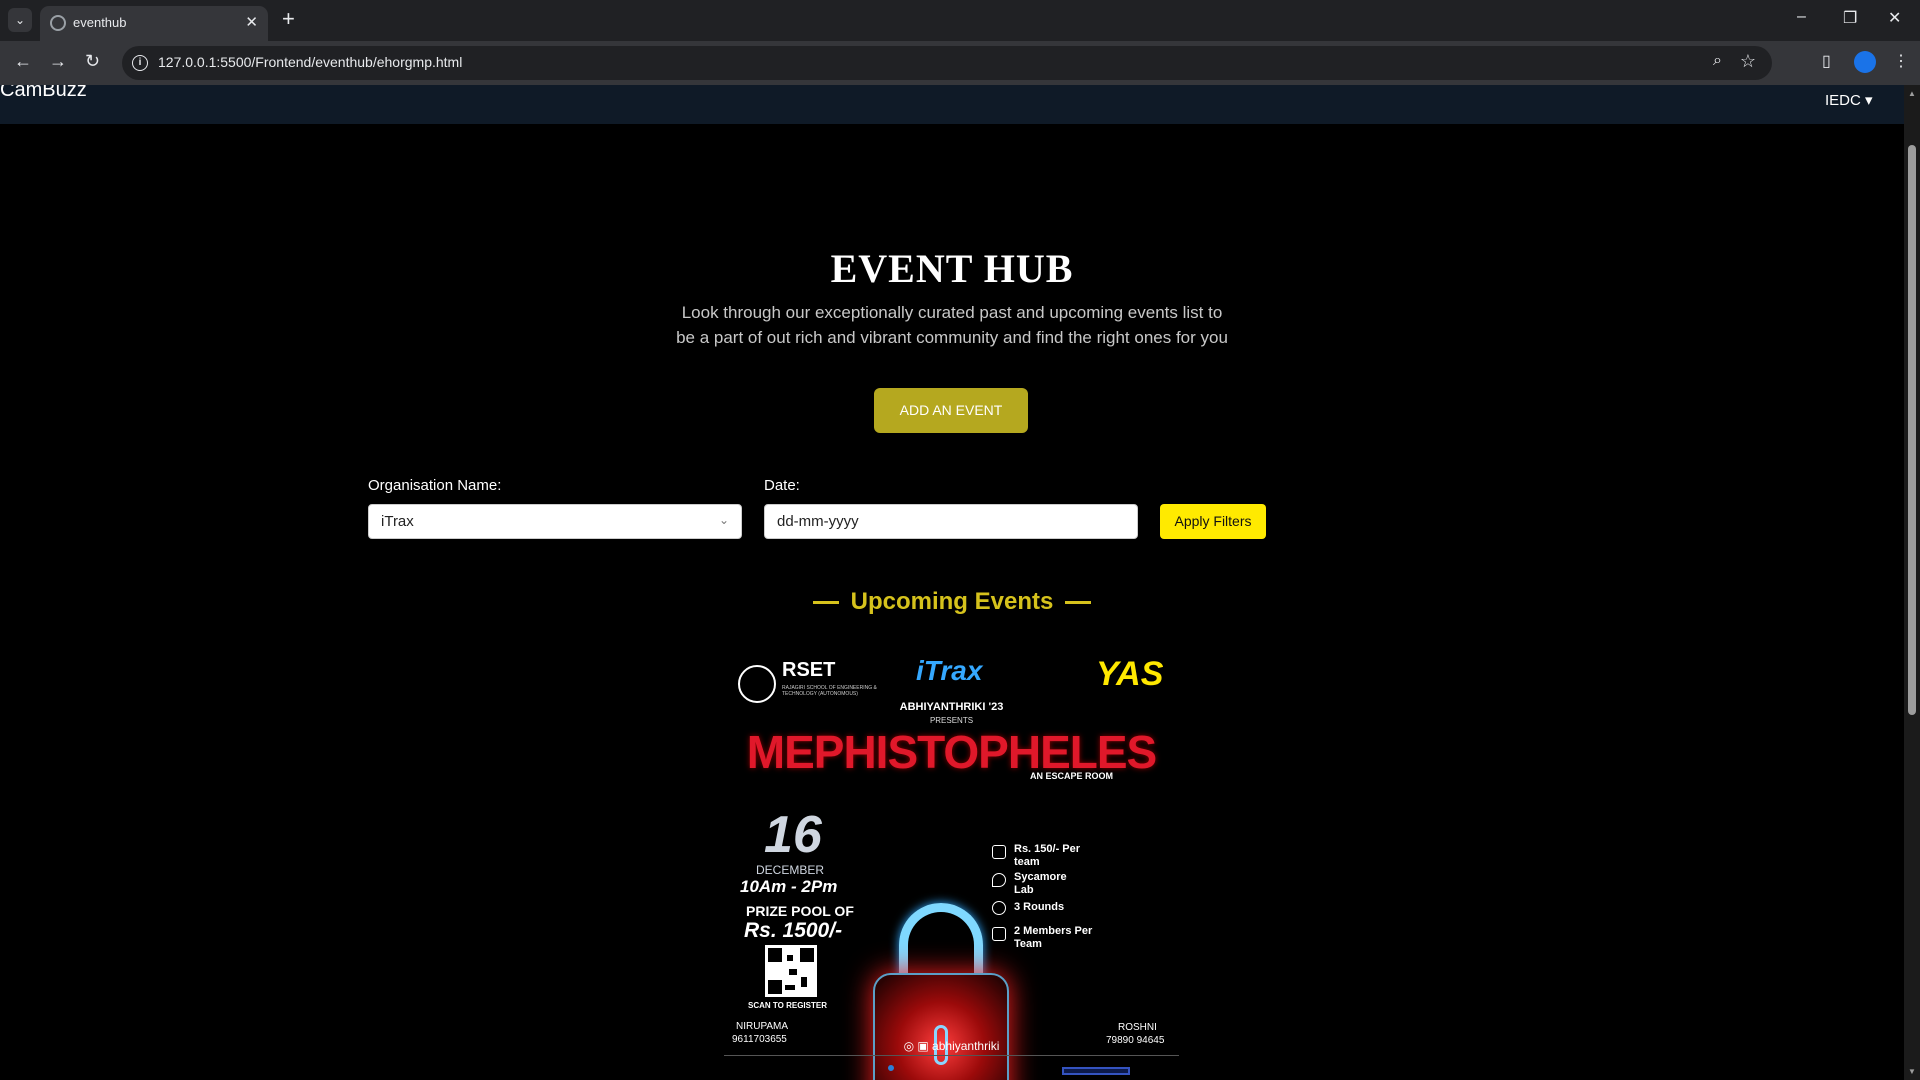 The image size is (1920, 1080). Describe the element at coordinates (951, 1055) in the screenshot. I see `poster-divider` at that location.